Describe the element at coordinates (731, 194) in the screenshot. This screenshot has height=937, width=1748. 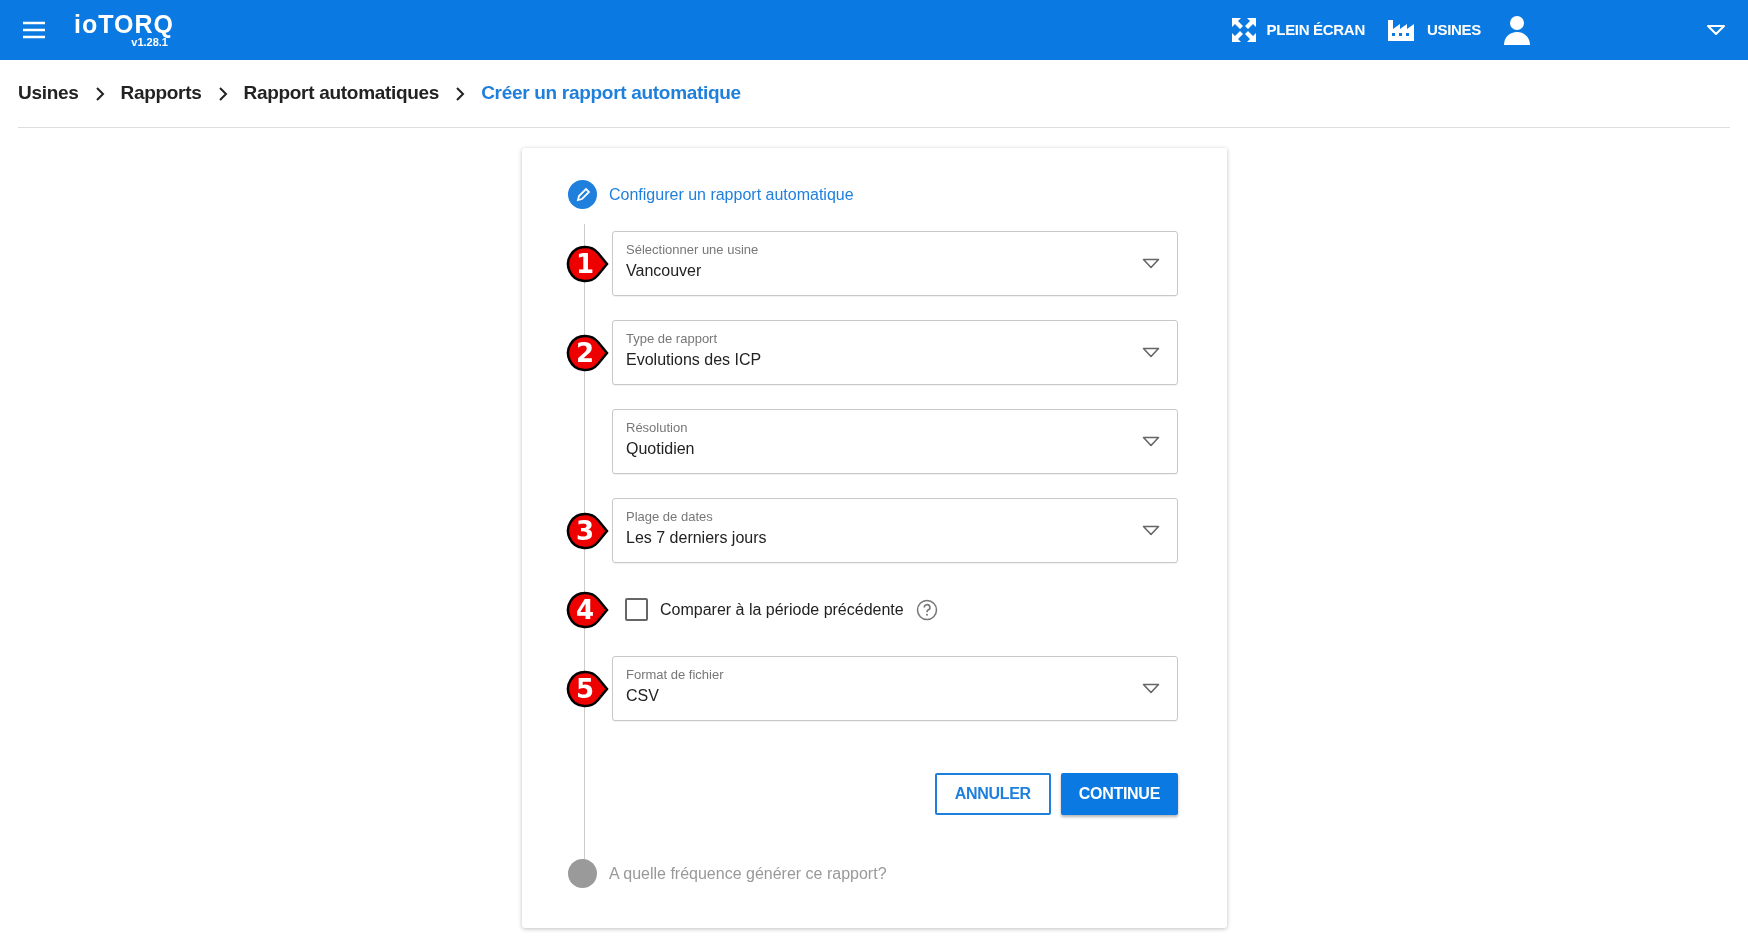
I see `step-title: Configurer un rapport automatique` at that location.